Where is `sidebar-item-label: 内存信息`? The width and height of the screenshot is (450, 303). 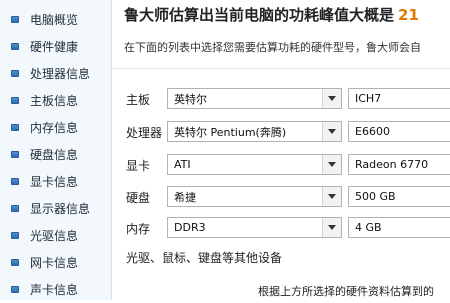
sidebar-item-label: 内存信息 is located at coordinates (54, 128).